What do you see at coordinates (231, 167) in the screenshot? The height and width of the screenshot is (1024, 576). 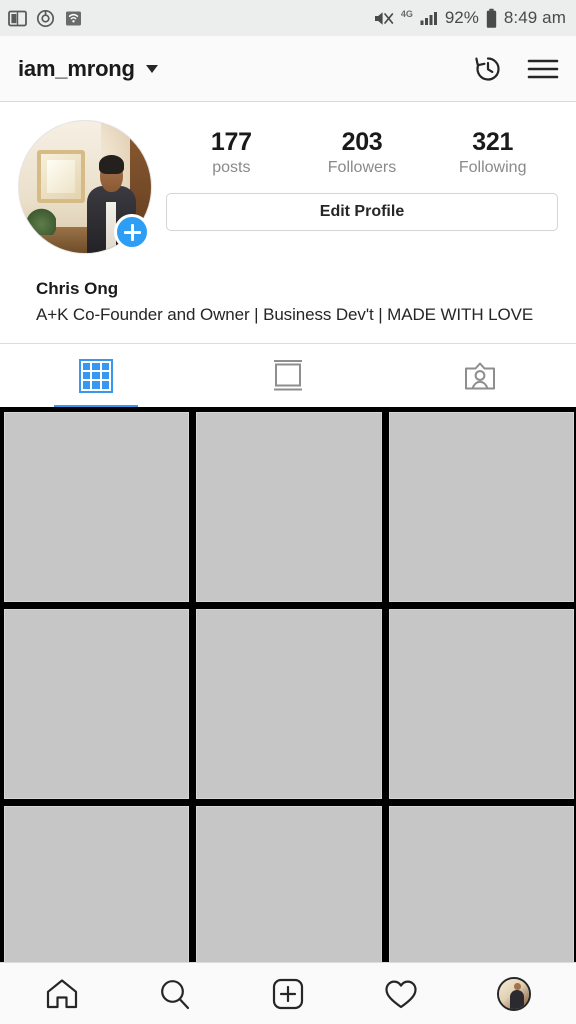 I see `posts-label: posts` at bounding box center [231, 167].